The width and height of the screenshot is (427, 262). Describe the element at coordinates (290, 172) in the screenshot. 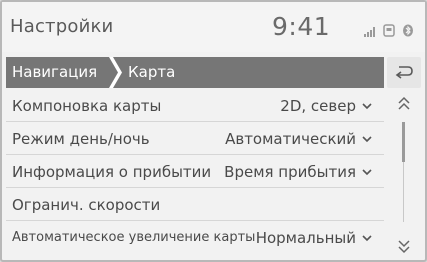

I see `setting-value: Время прибытия` at that location.